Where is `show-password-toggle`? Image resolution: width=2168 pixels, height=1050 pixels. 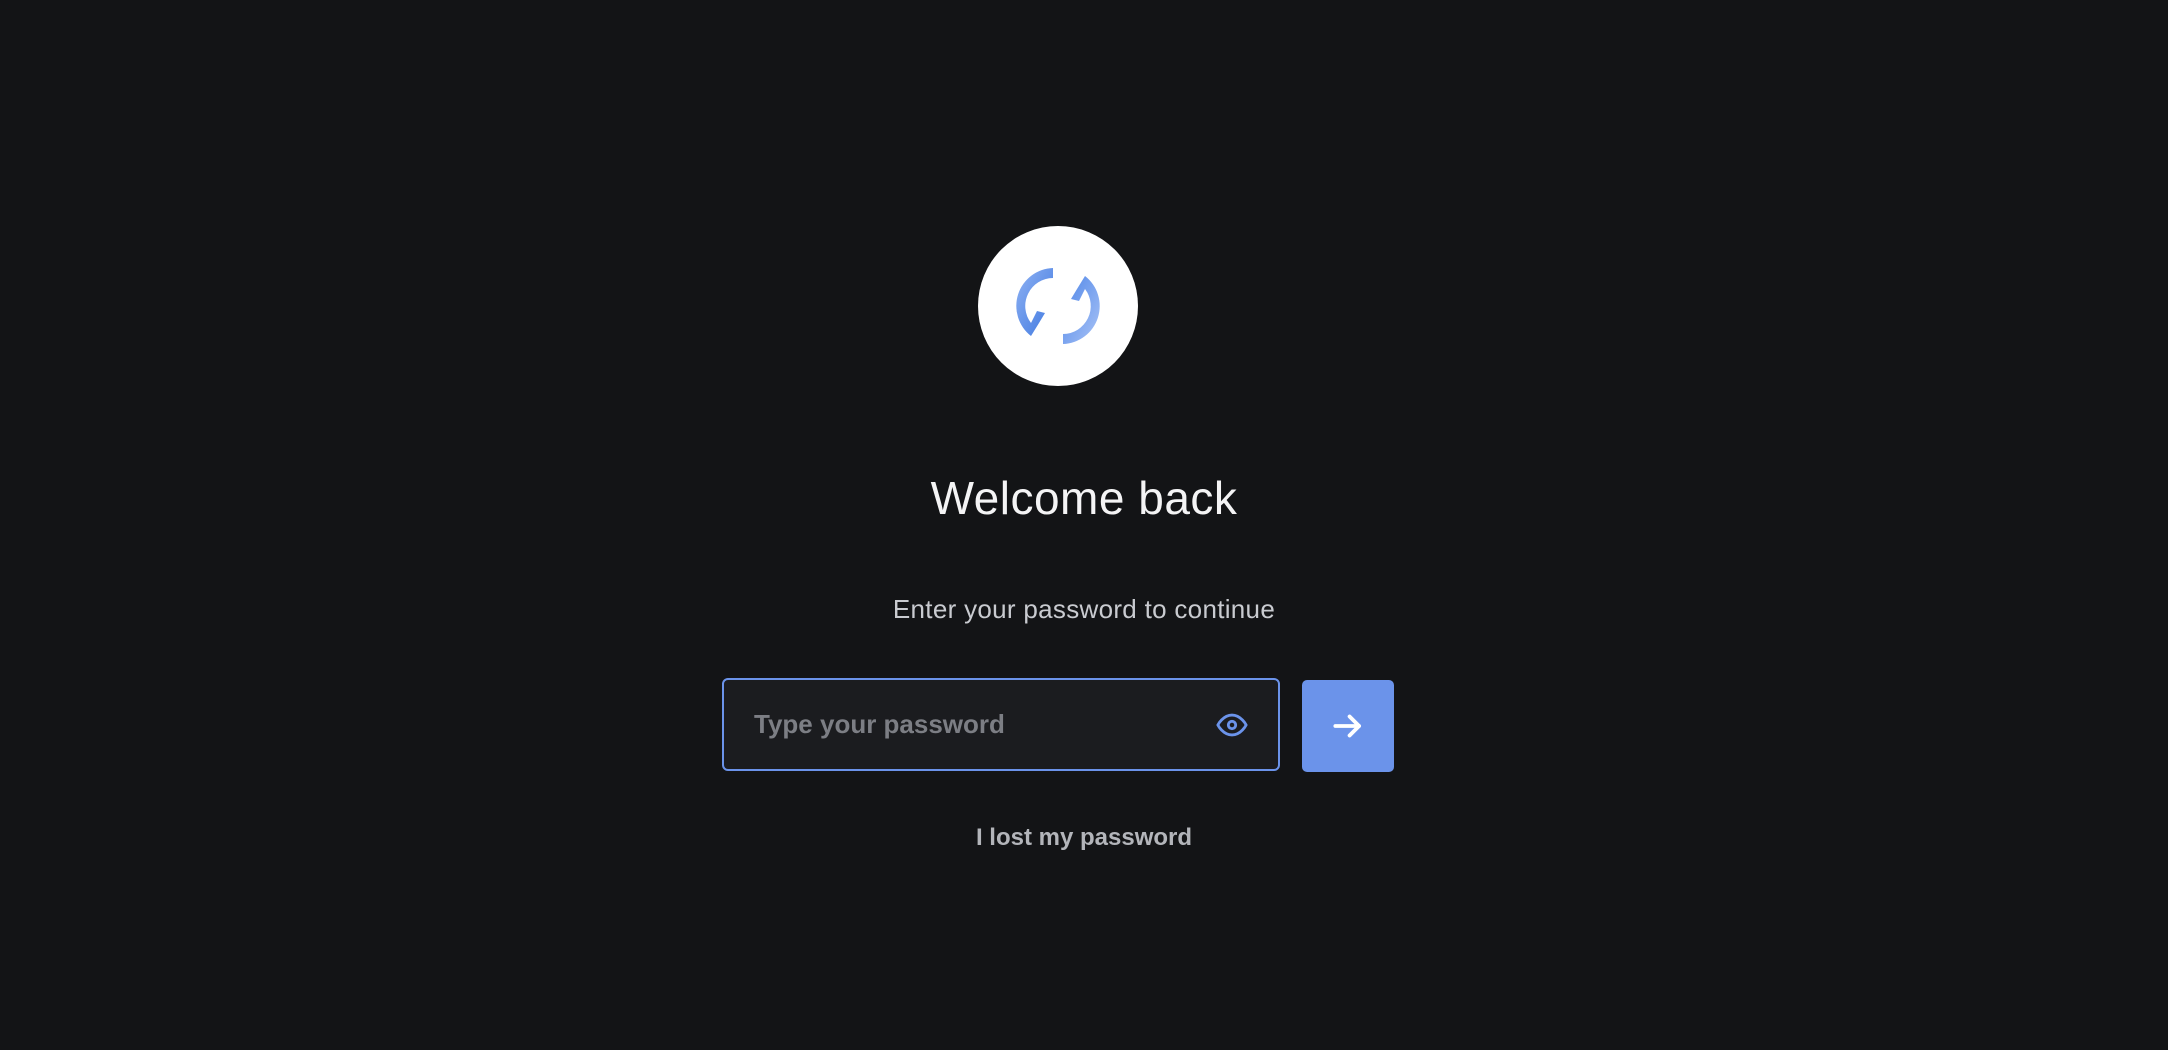
show-password-toggle is located at coordinates (1232, 725).